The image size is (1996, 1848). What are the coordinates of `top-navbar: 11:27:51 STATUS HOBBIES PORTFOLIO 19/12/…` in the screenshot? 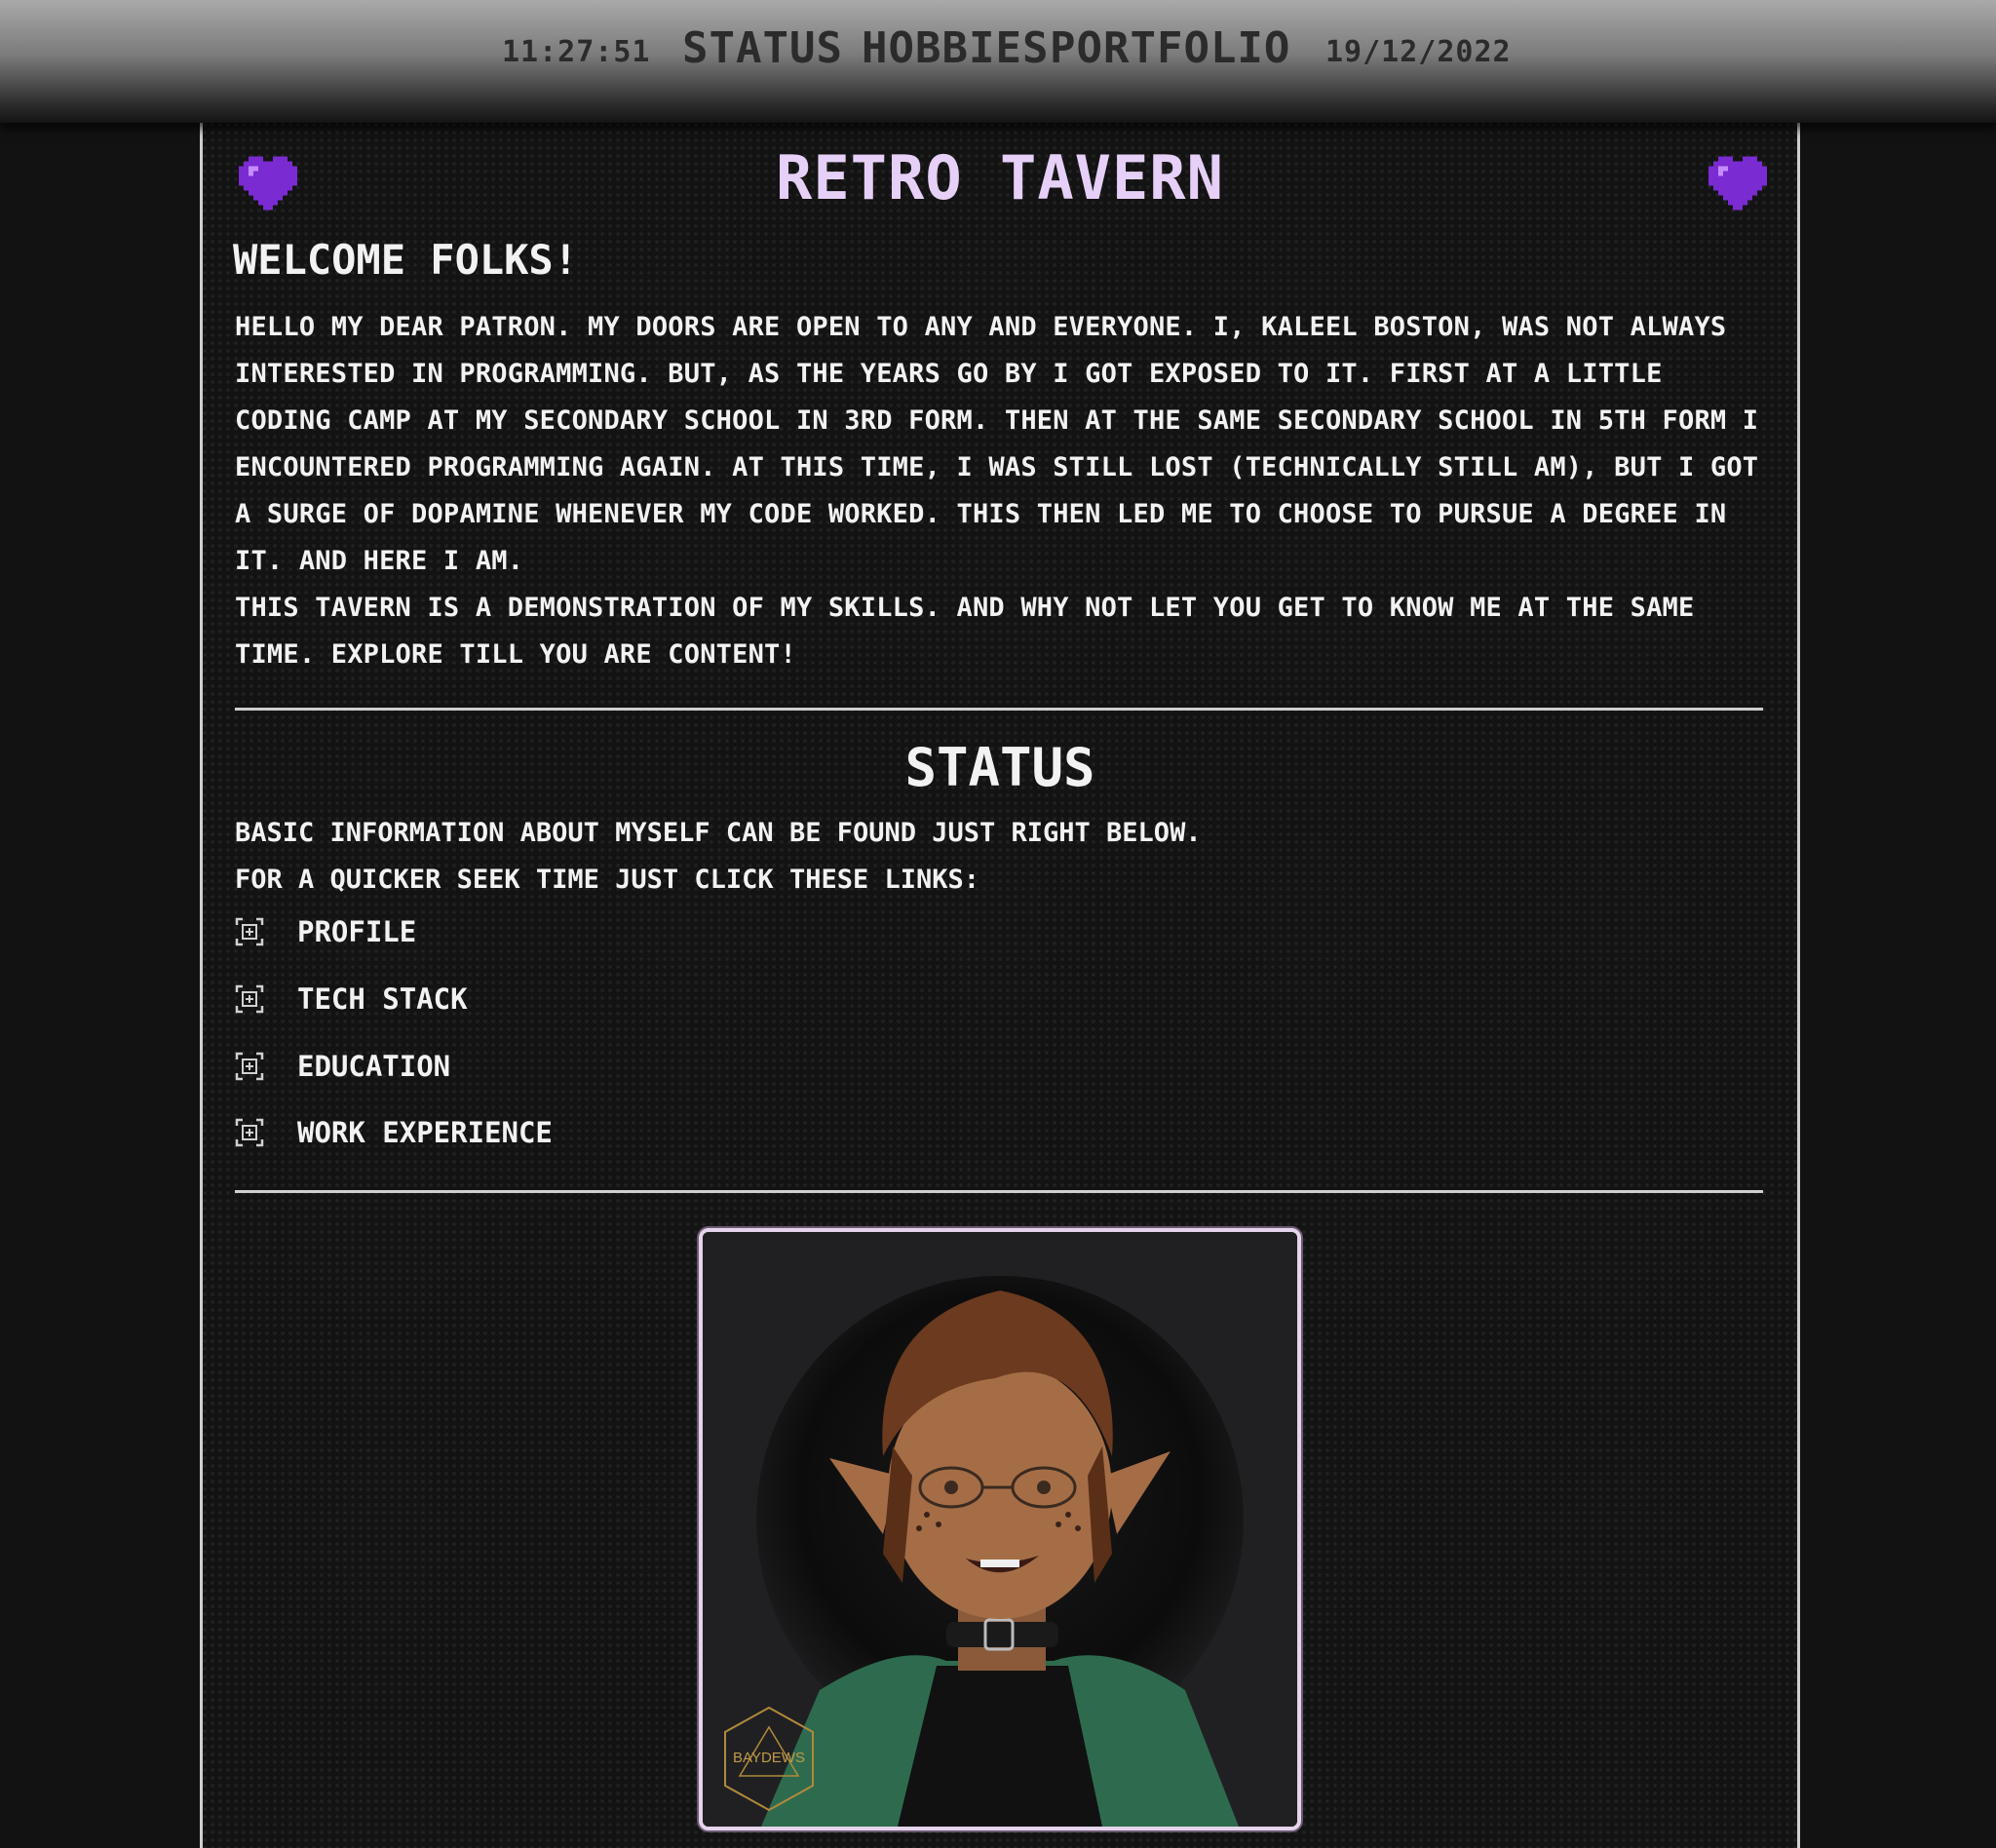 It's located at (998, 61).